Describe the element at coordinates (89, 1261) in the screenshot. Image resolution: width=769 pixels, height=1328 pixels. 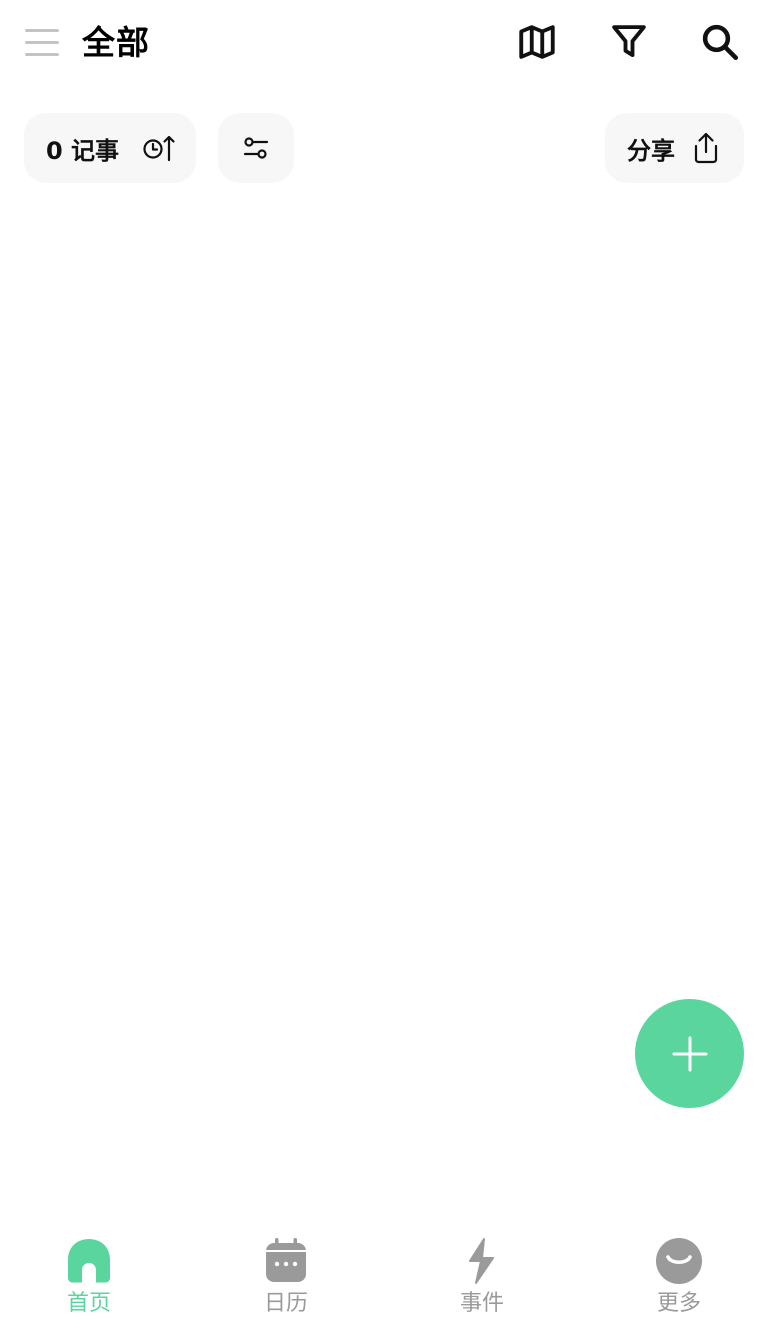
I see `home-icon` at that location.